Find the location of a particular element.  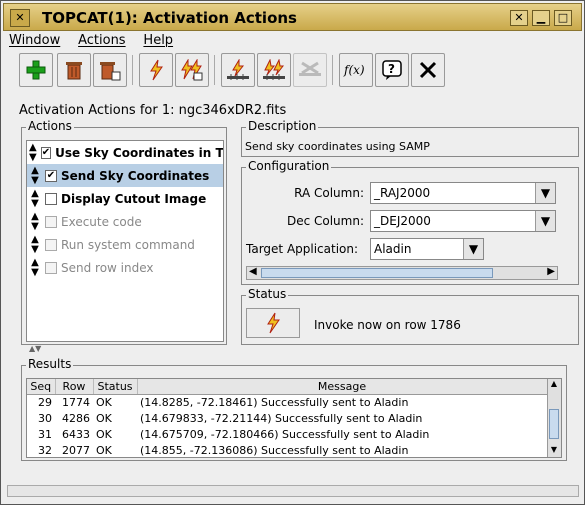

help-button: ? is located at coordinates (392, 70).